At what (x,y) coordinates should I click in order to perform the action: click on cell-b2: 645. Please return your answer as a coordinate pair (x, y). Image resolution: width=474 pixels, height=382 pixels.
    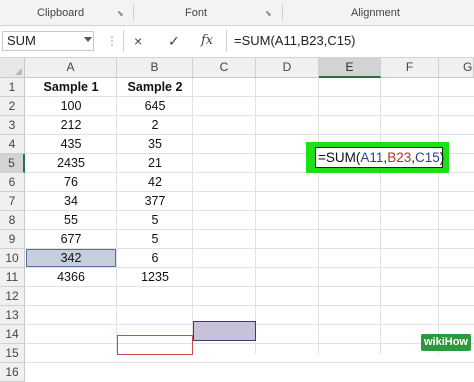
    Looking at the image, I should click on (155, 106).